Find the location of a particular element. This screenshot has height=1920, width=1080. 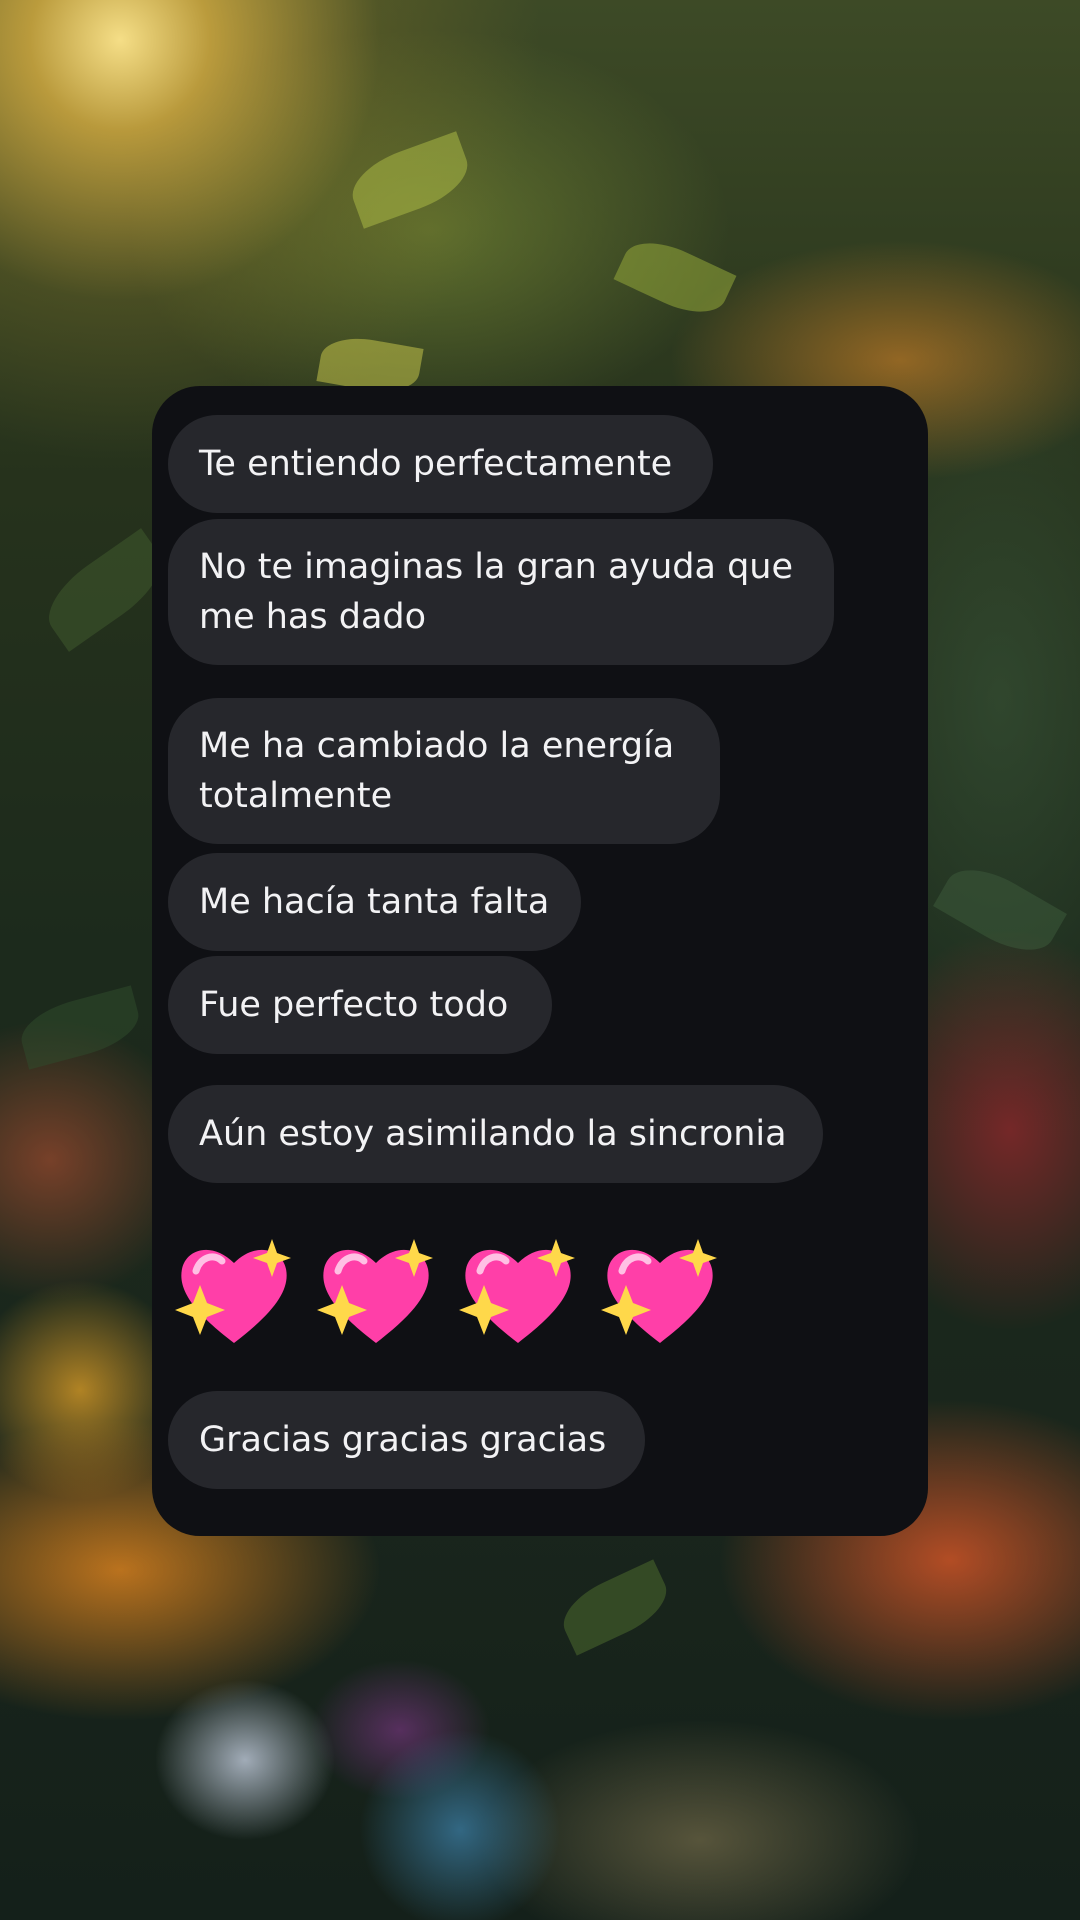

message-bubble: Me ha cambiado la energía totalmente is located at coordinates (444, 771).